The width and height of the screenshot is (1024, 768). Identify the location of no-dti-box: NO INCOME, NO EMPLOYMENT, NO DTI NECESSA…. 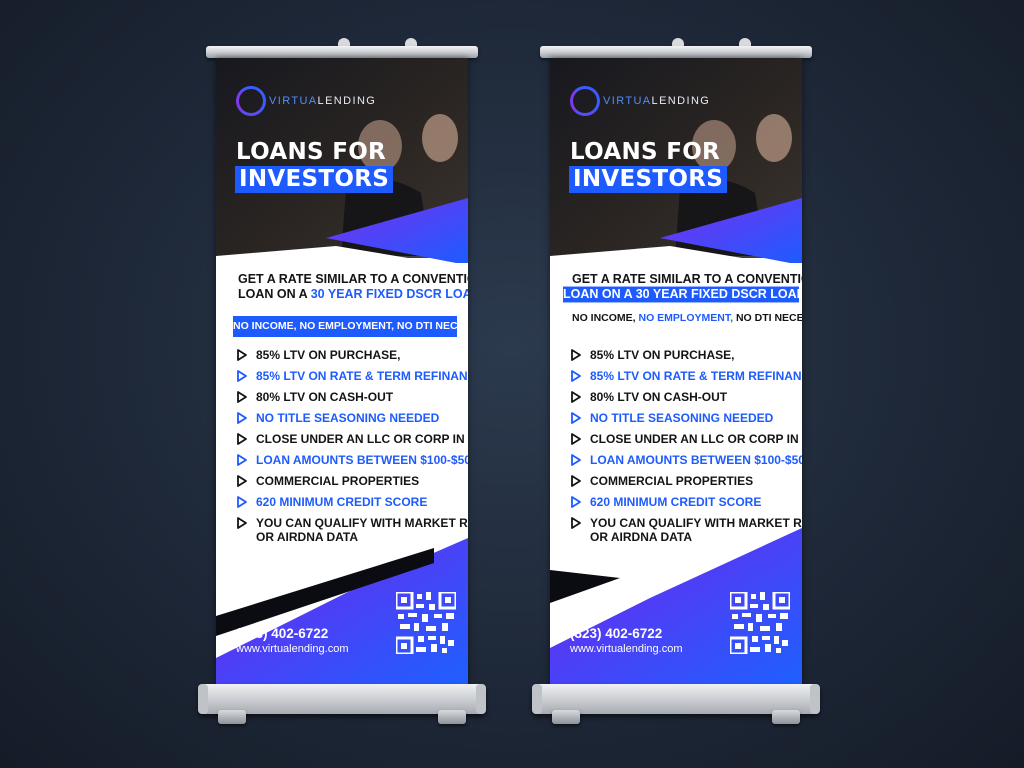
(350, 326).